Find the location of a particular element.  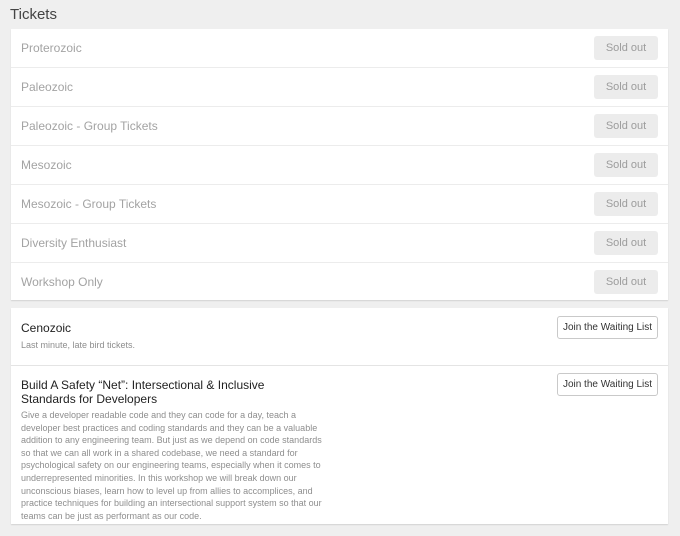

ticket-name: Proterozoic is located at coordinates (51, 48).